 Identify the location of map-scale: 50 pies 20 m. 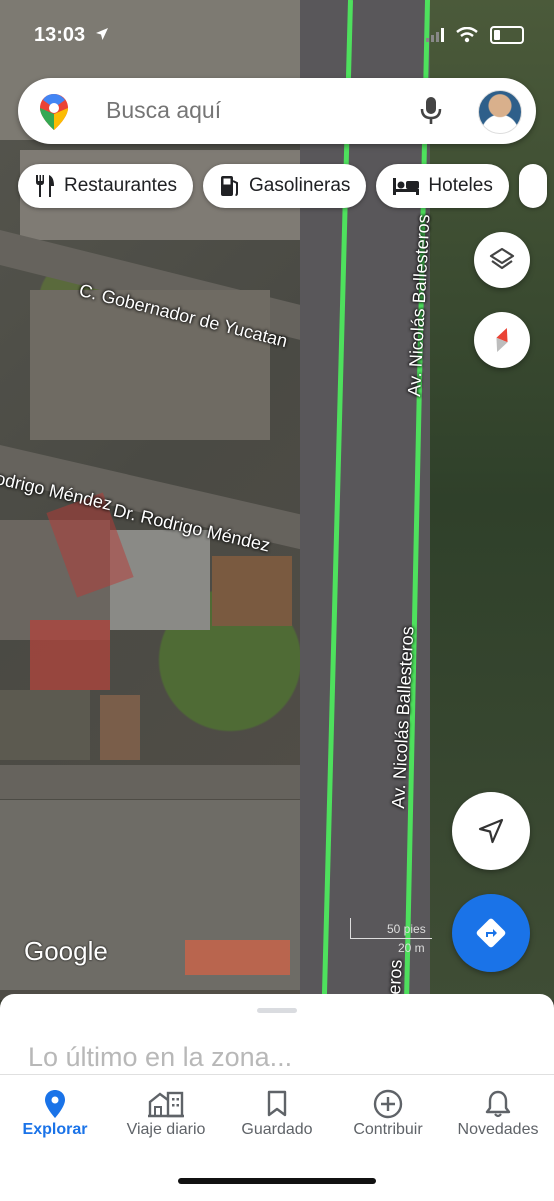
(391, 936).